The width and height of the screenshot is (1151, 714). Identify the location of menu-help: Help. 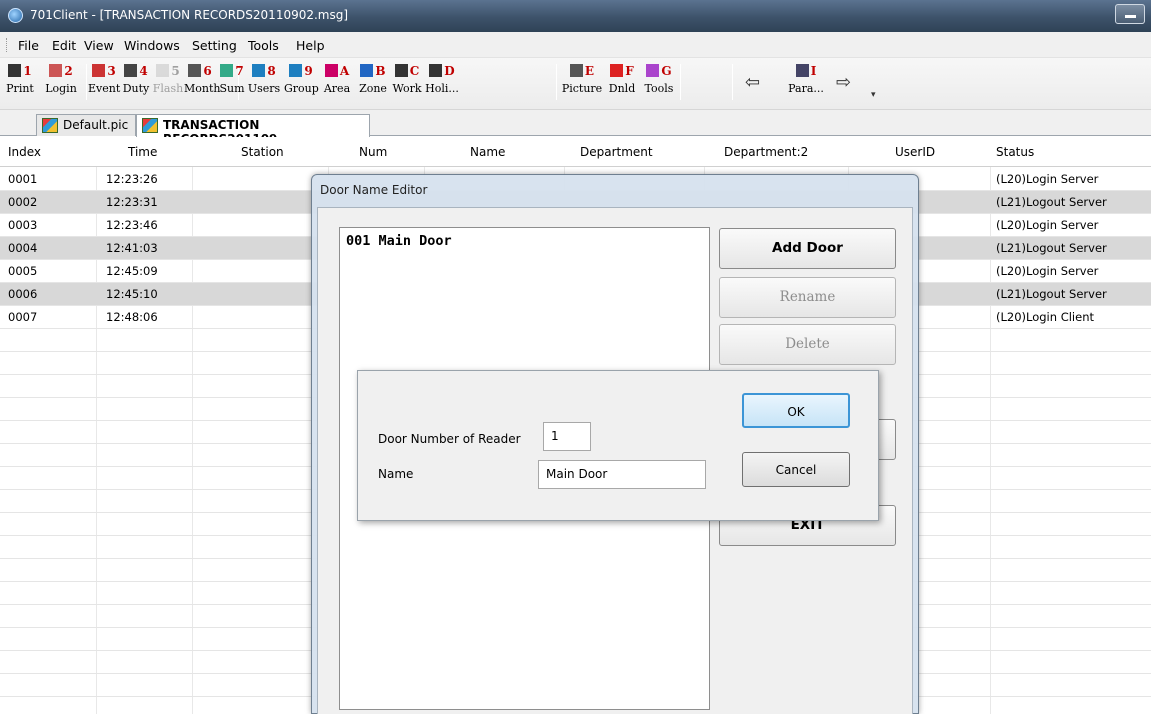
(310, 45).